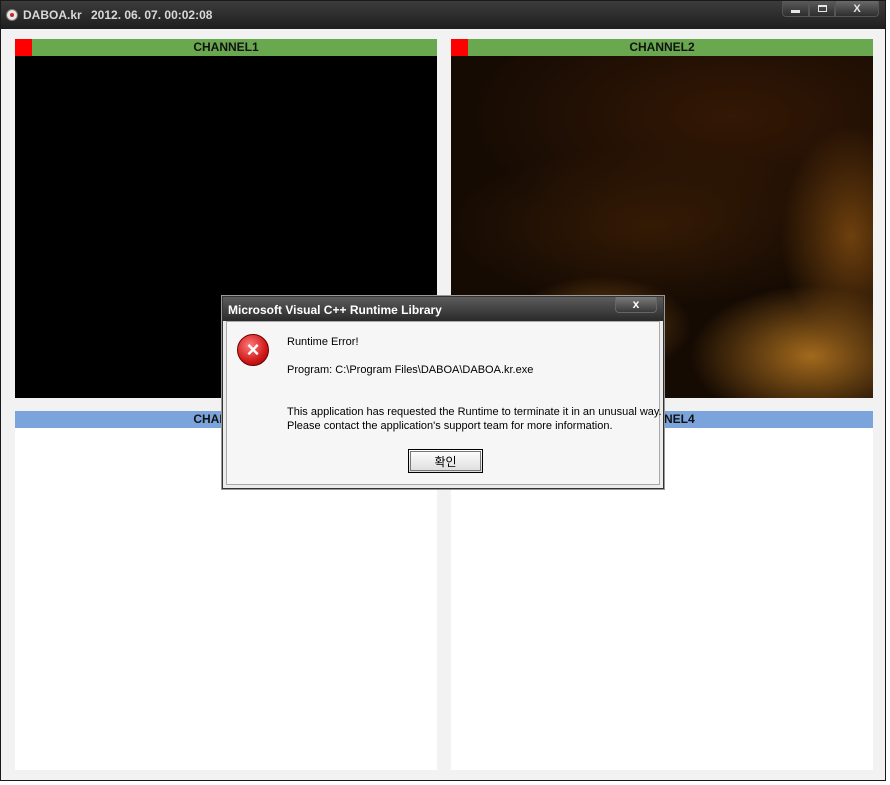 The height and width of the screenshot is (785, 890). I want to click on minimize-button, so click(795, 9).